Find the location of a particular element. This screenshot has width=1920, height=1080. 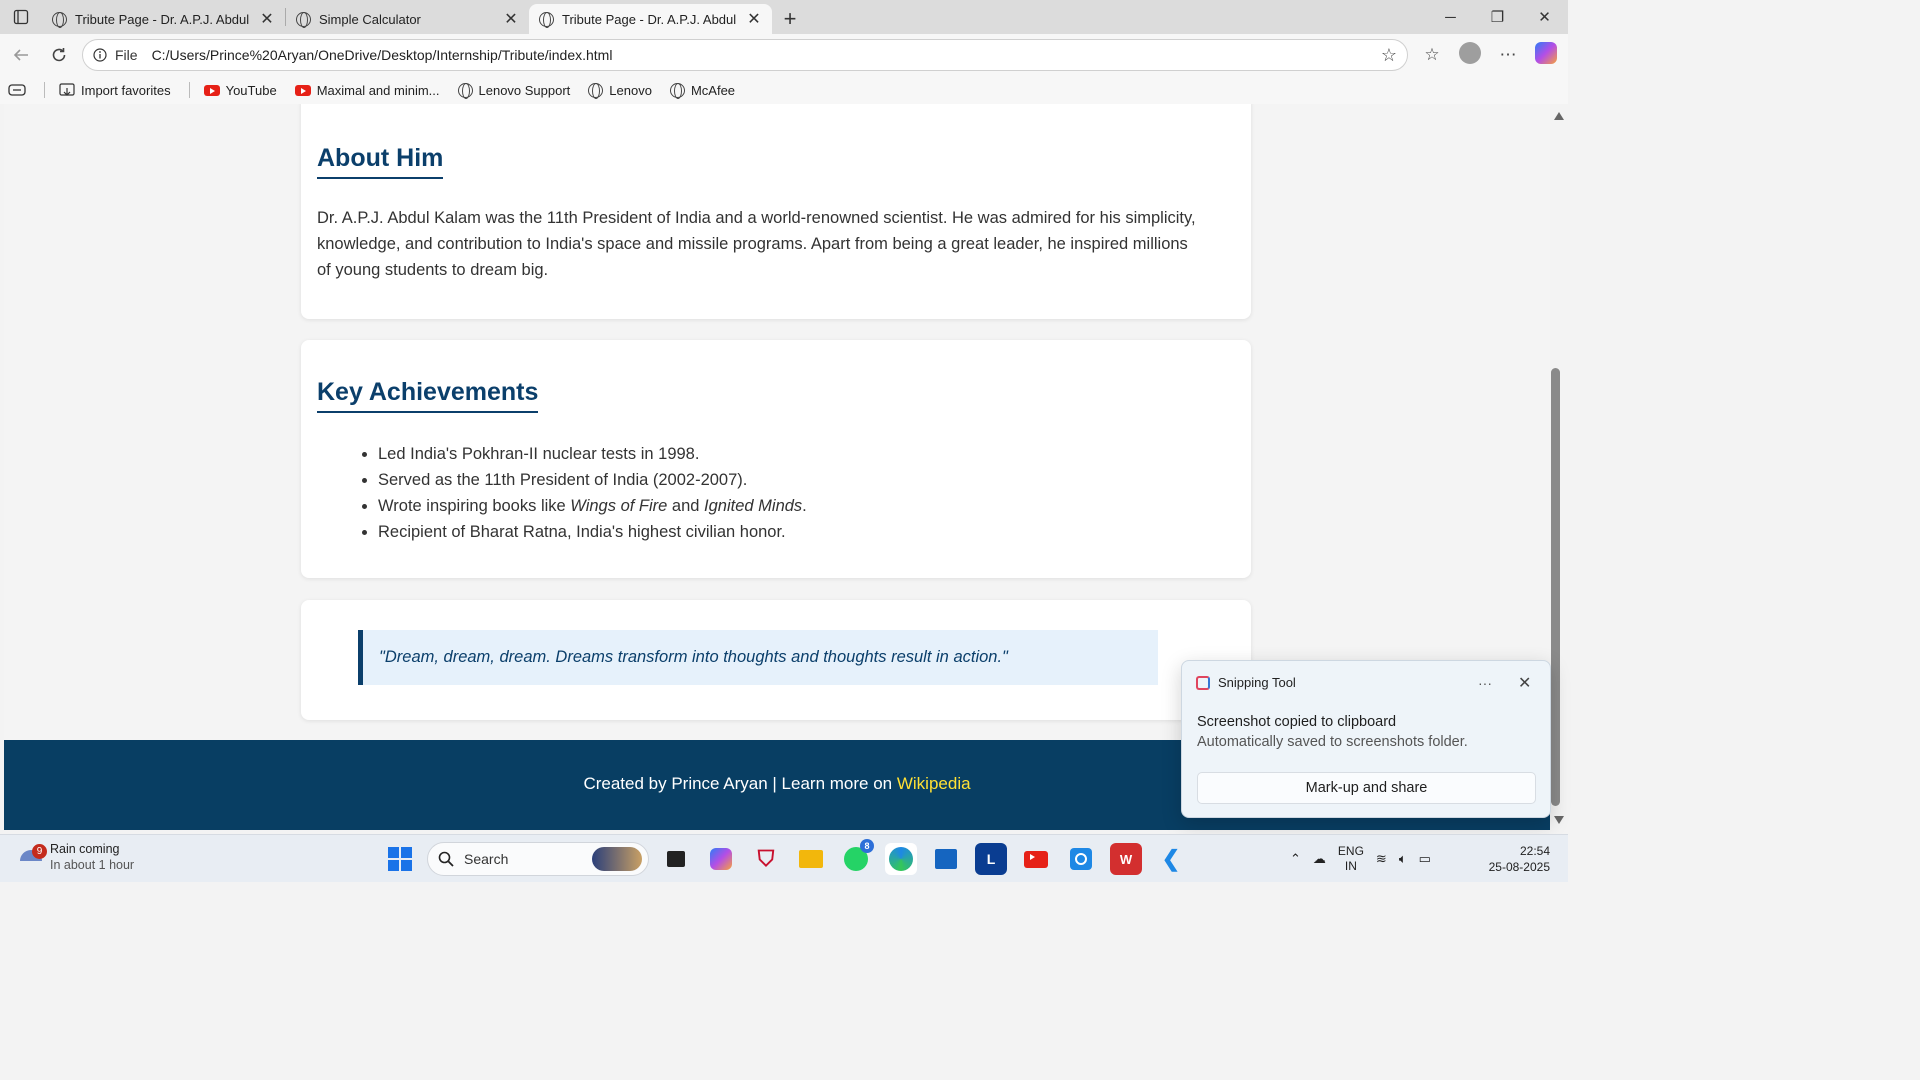

task-view-icon is located at coordinates (676, 859).